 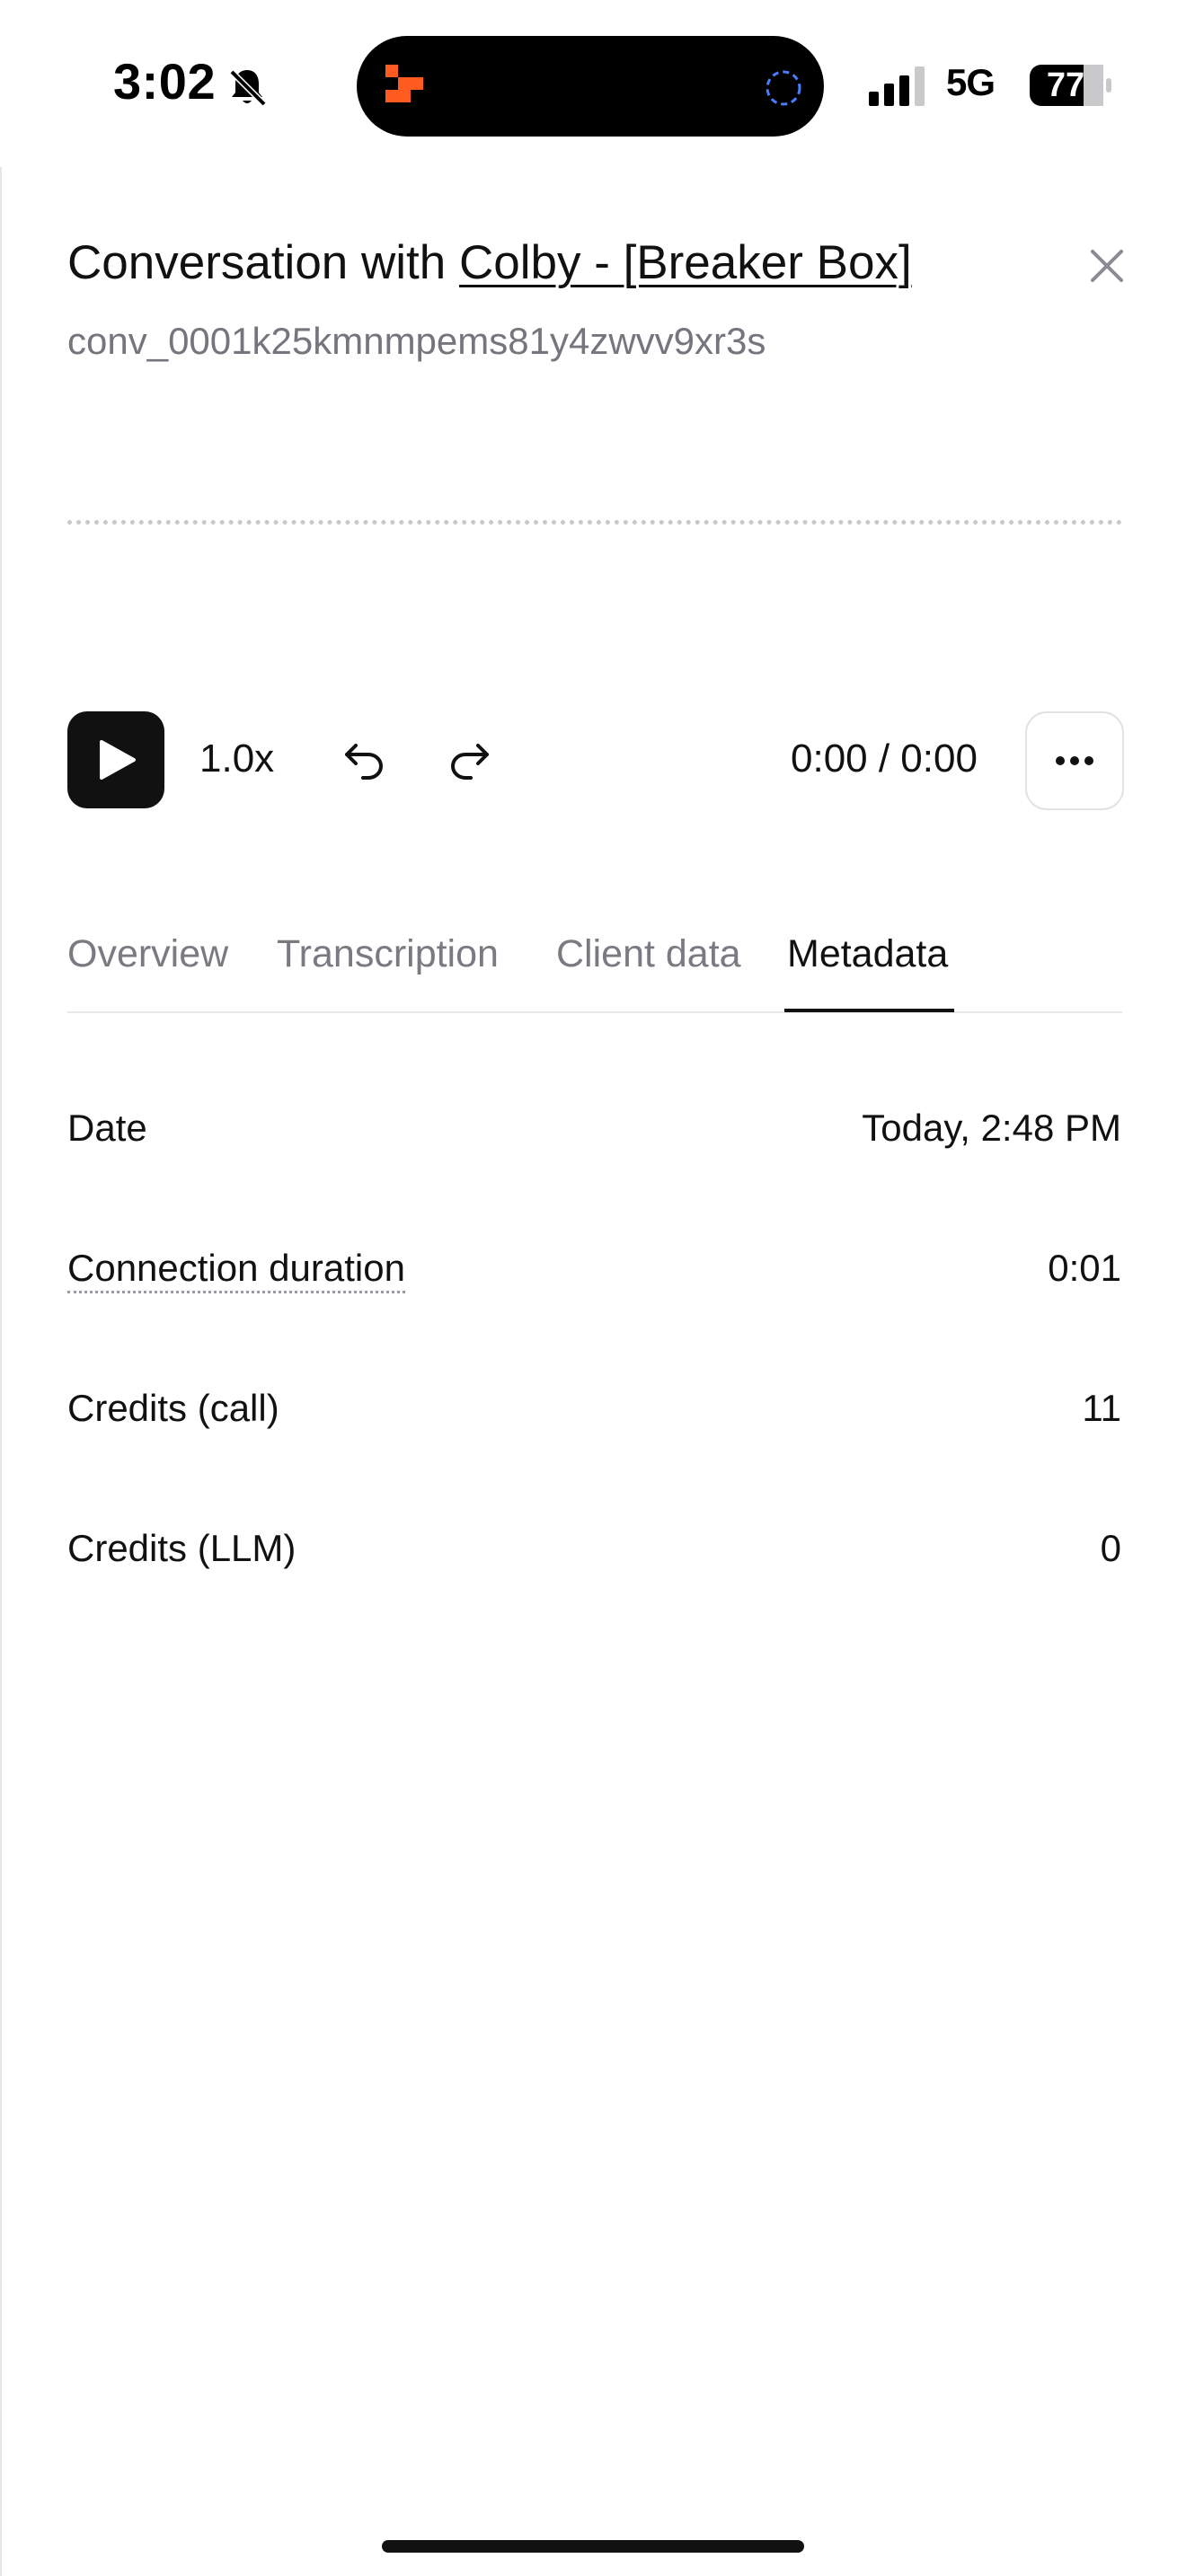 What do you see at coordinates (685, 262) in the screenshot?
I see `agent-link: Colby - [Breaker Box]` at bounding box center [685, 262].